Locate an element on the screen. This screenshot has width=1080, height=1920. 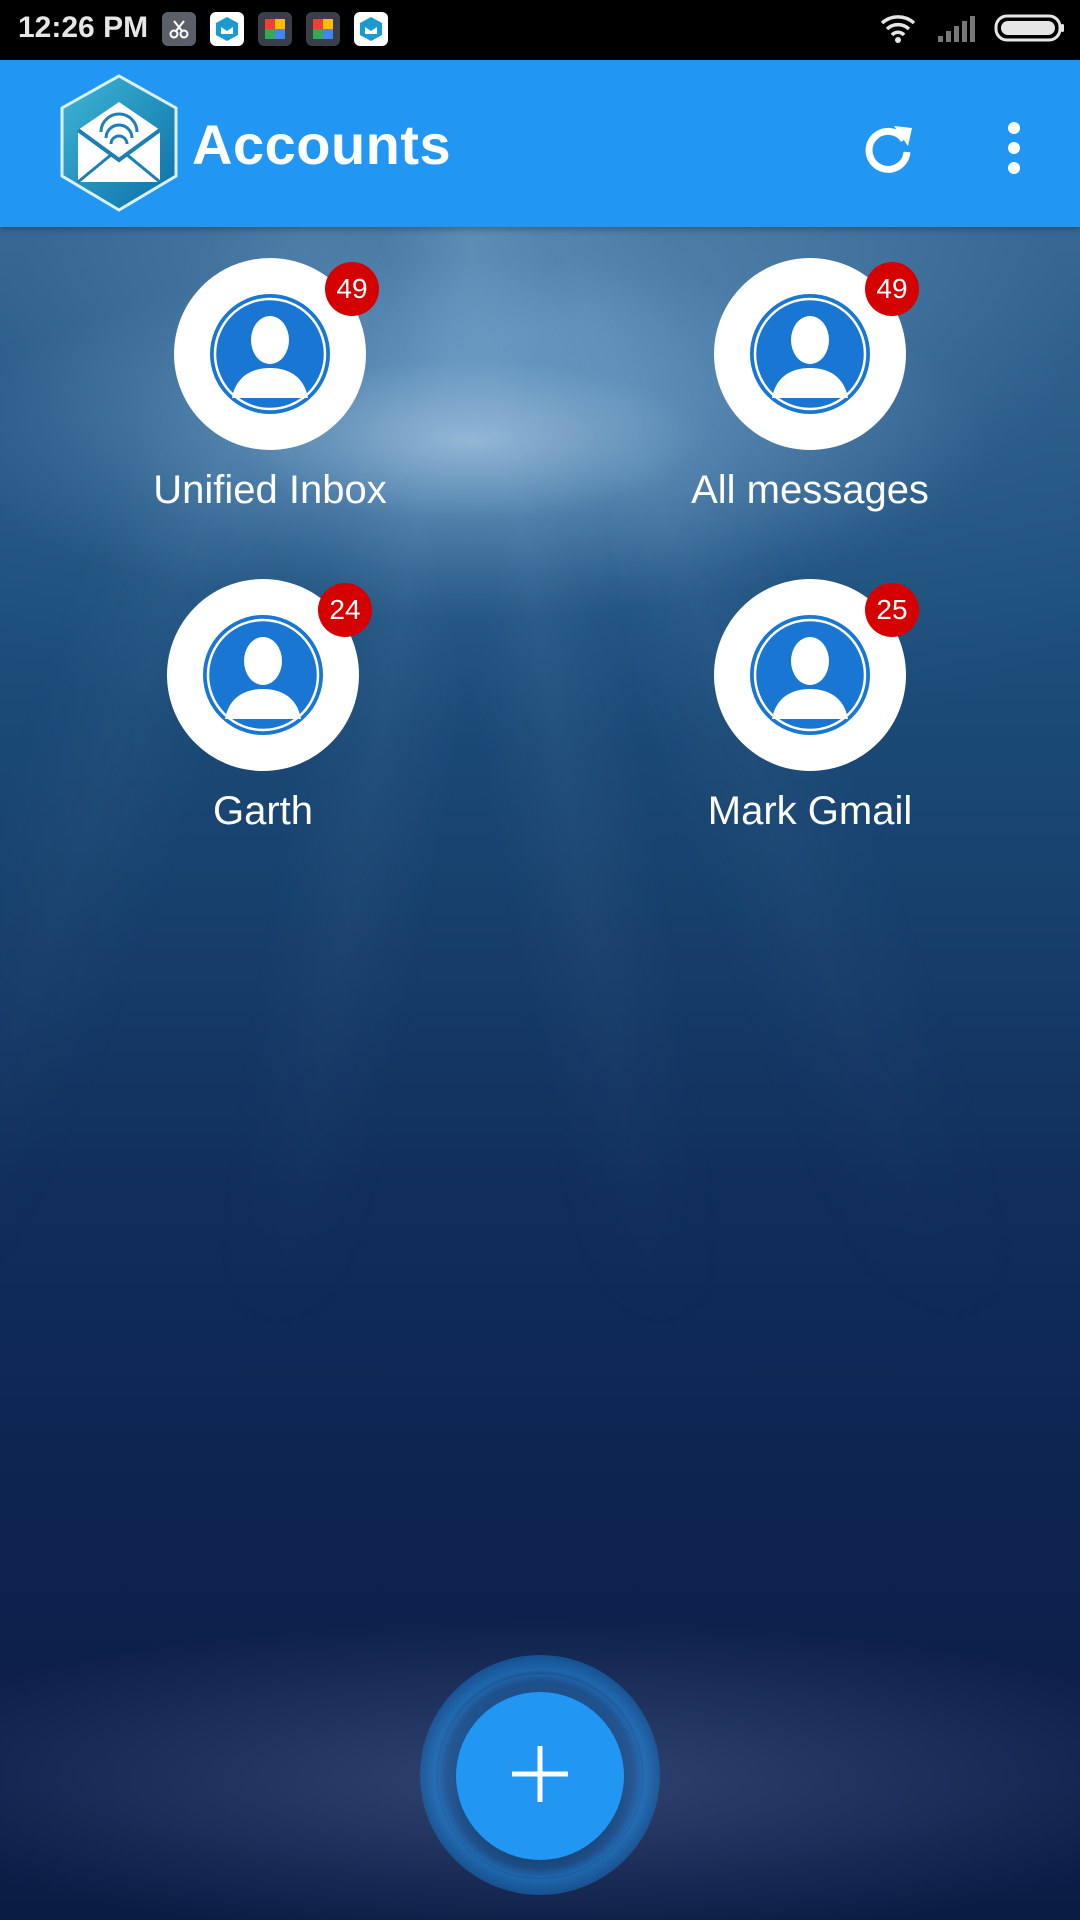
page-title: Accounts is located at coordinates (322, 144).